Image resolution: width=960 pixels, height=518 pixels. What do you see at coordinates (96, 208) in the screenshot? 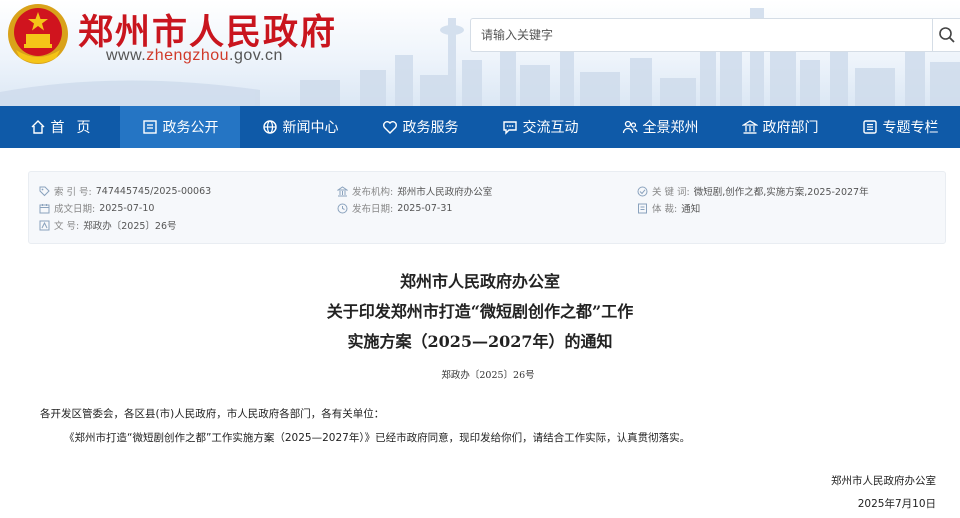
I see `meta-date-created: 成文日期: 2025-07-10` at bounding box center [96, 208].